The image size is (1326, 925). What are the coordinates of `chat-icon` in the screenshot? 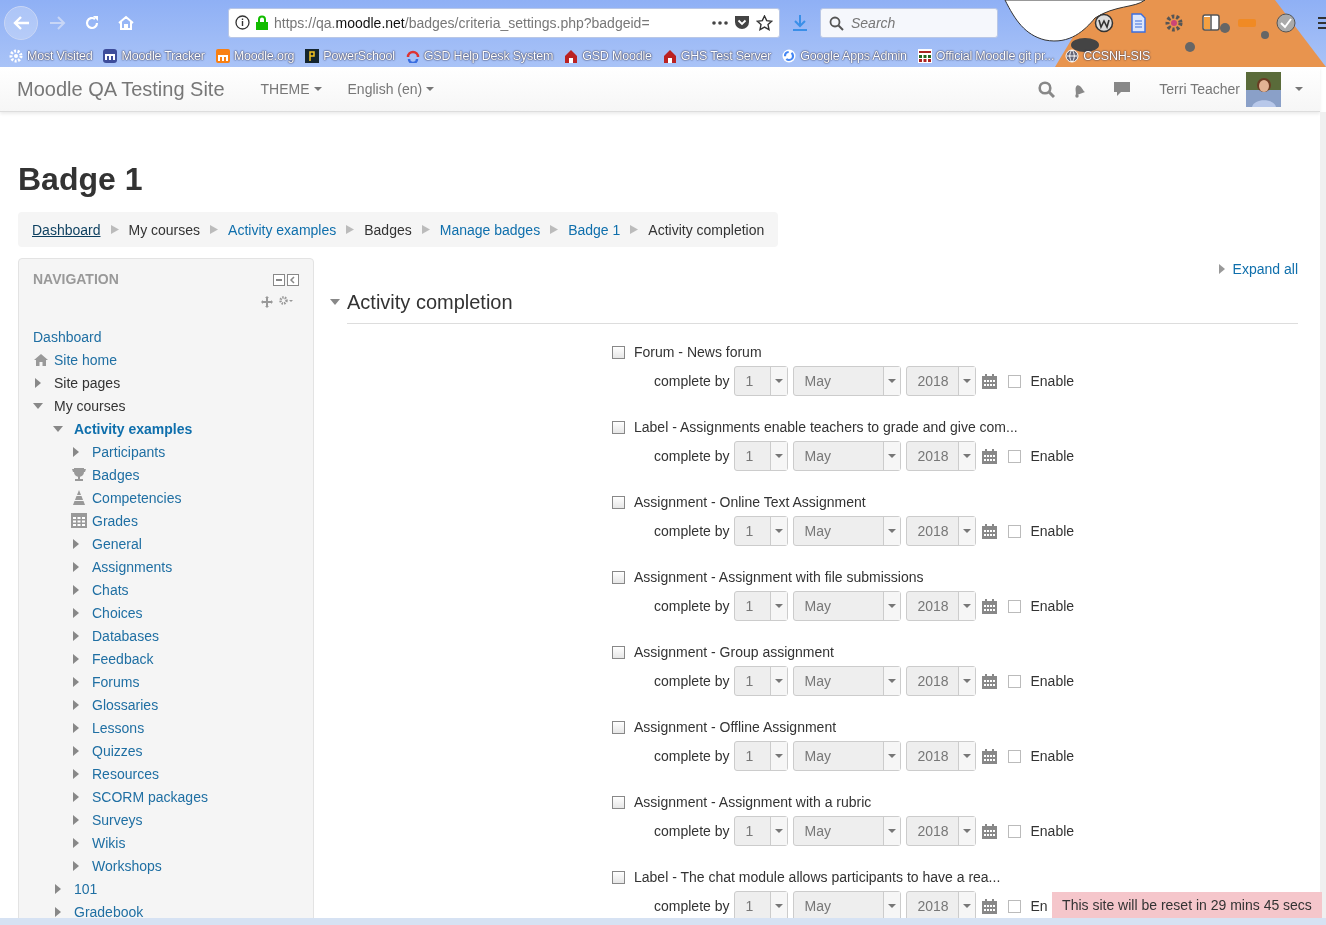 It's located at (1122, 89).